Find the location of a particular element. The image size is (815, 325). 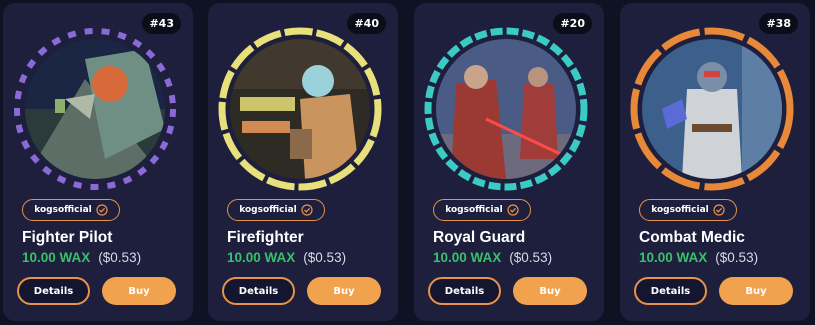

nft-name: Fighter Pilot is located at coordinates (67, 237).